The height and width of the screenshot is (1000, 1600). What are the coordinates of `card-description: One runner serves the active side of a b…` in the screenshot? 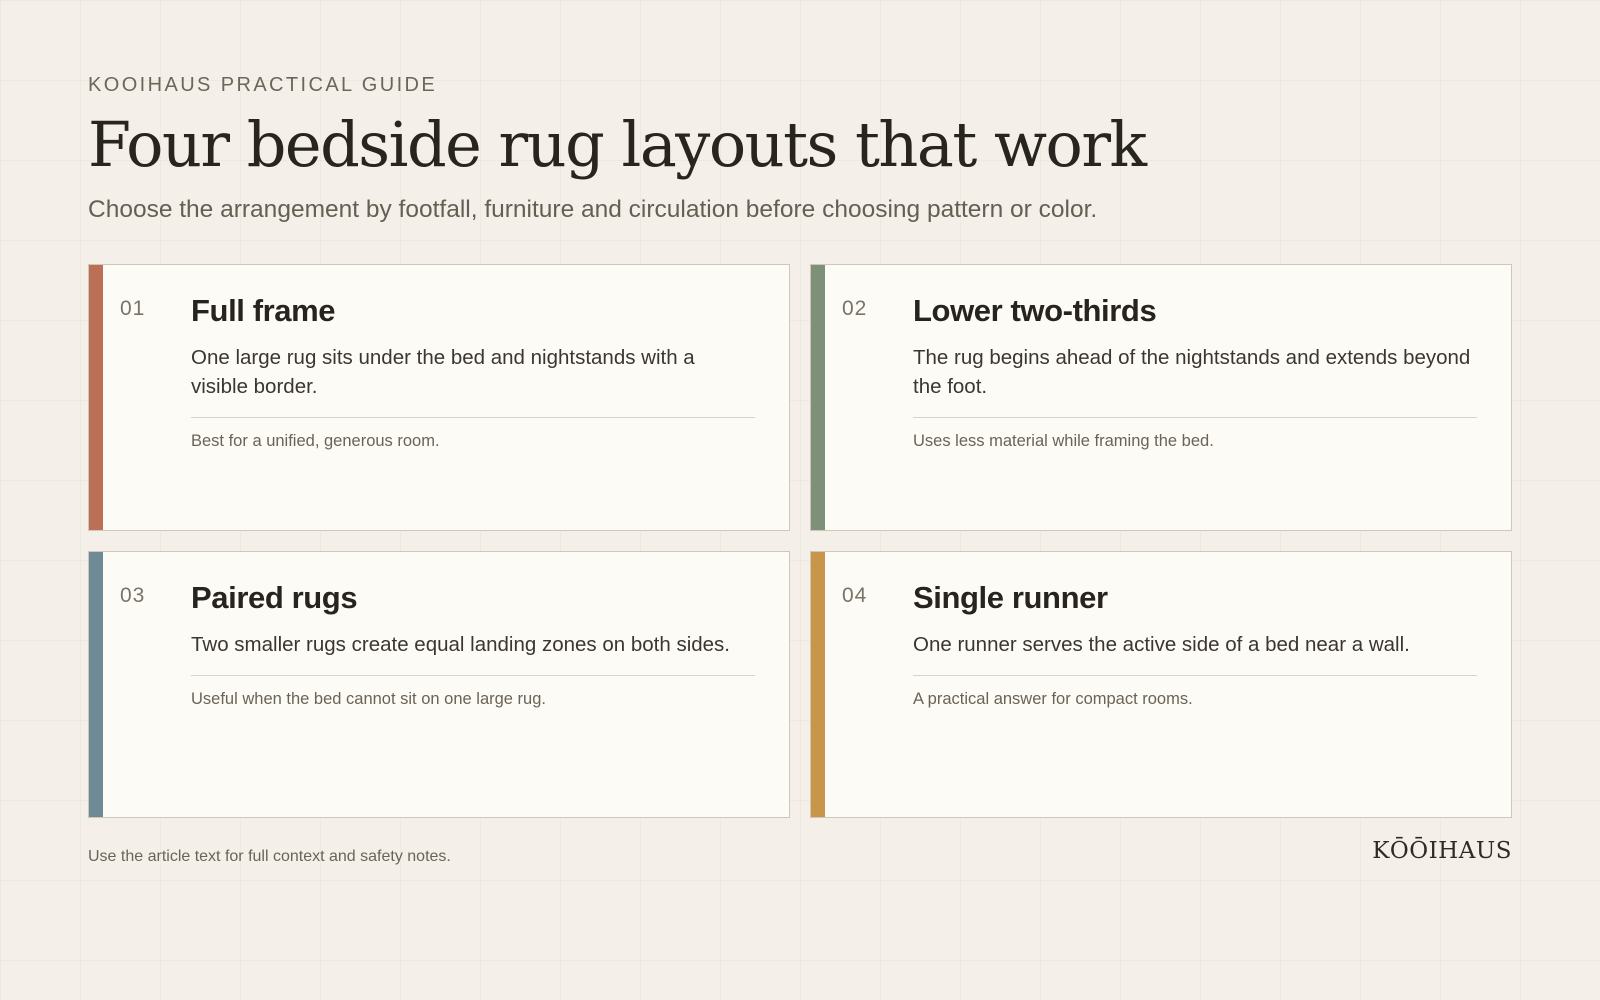 It's located at (1161, 644).